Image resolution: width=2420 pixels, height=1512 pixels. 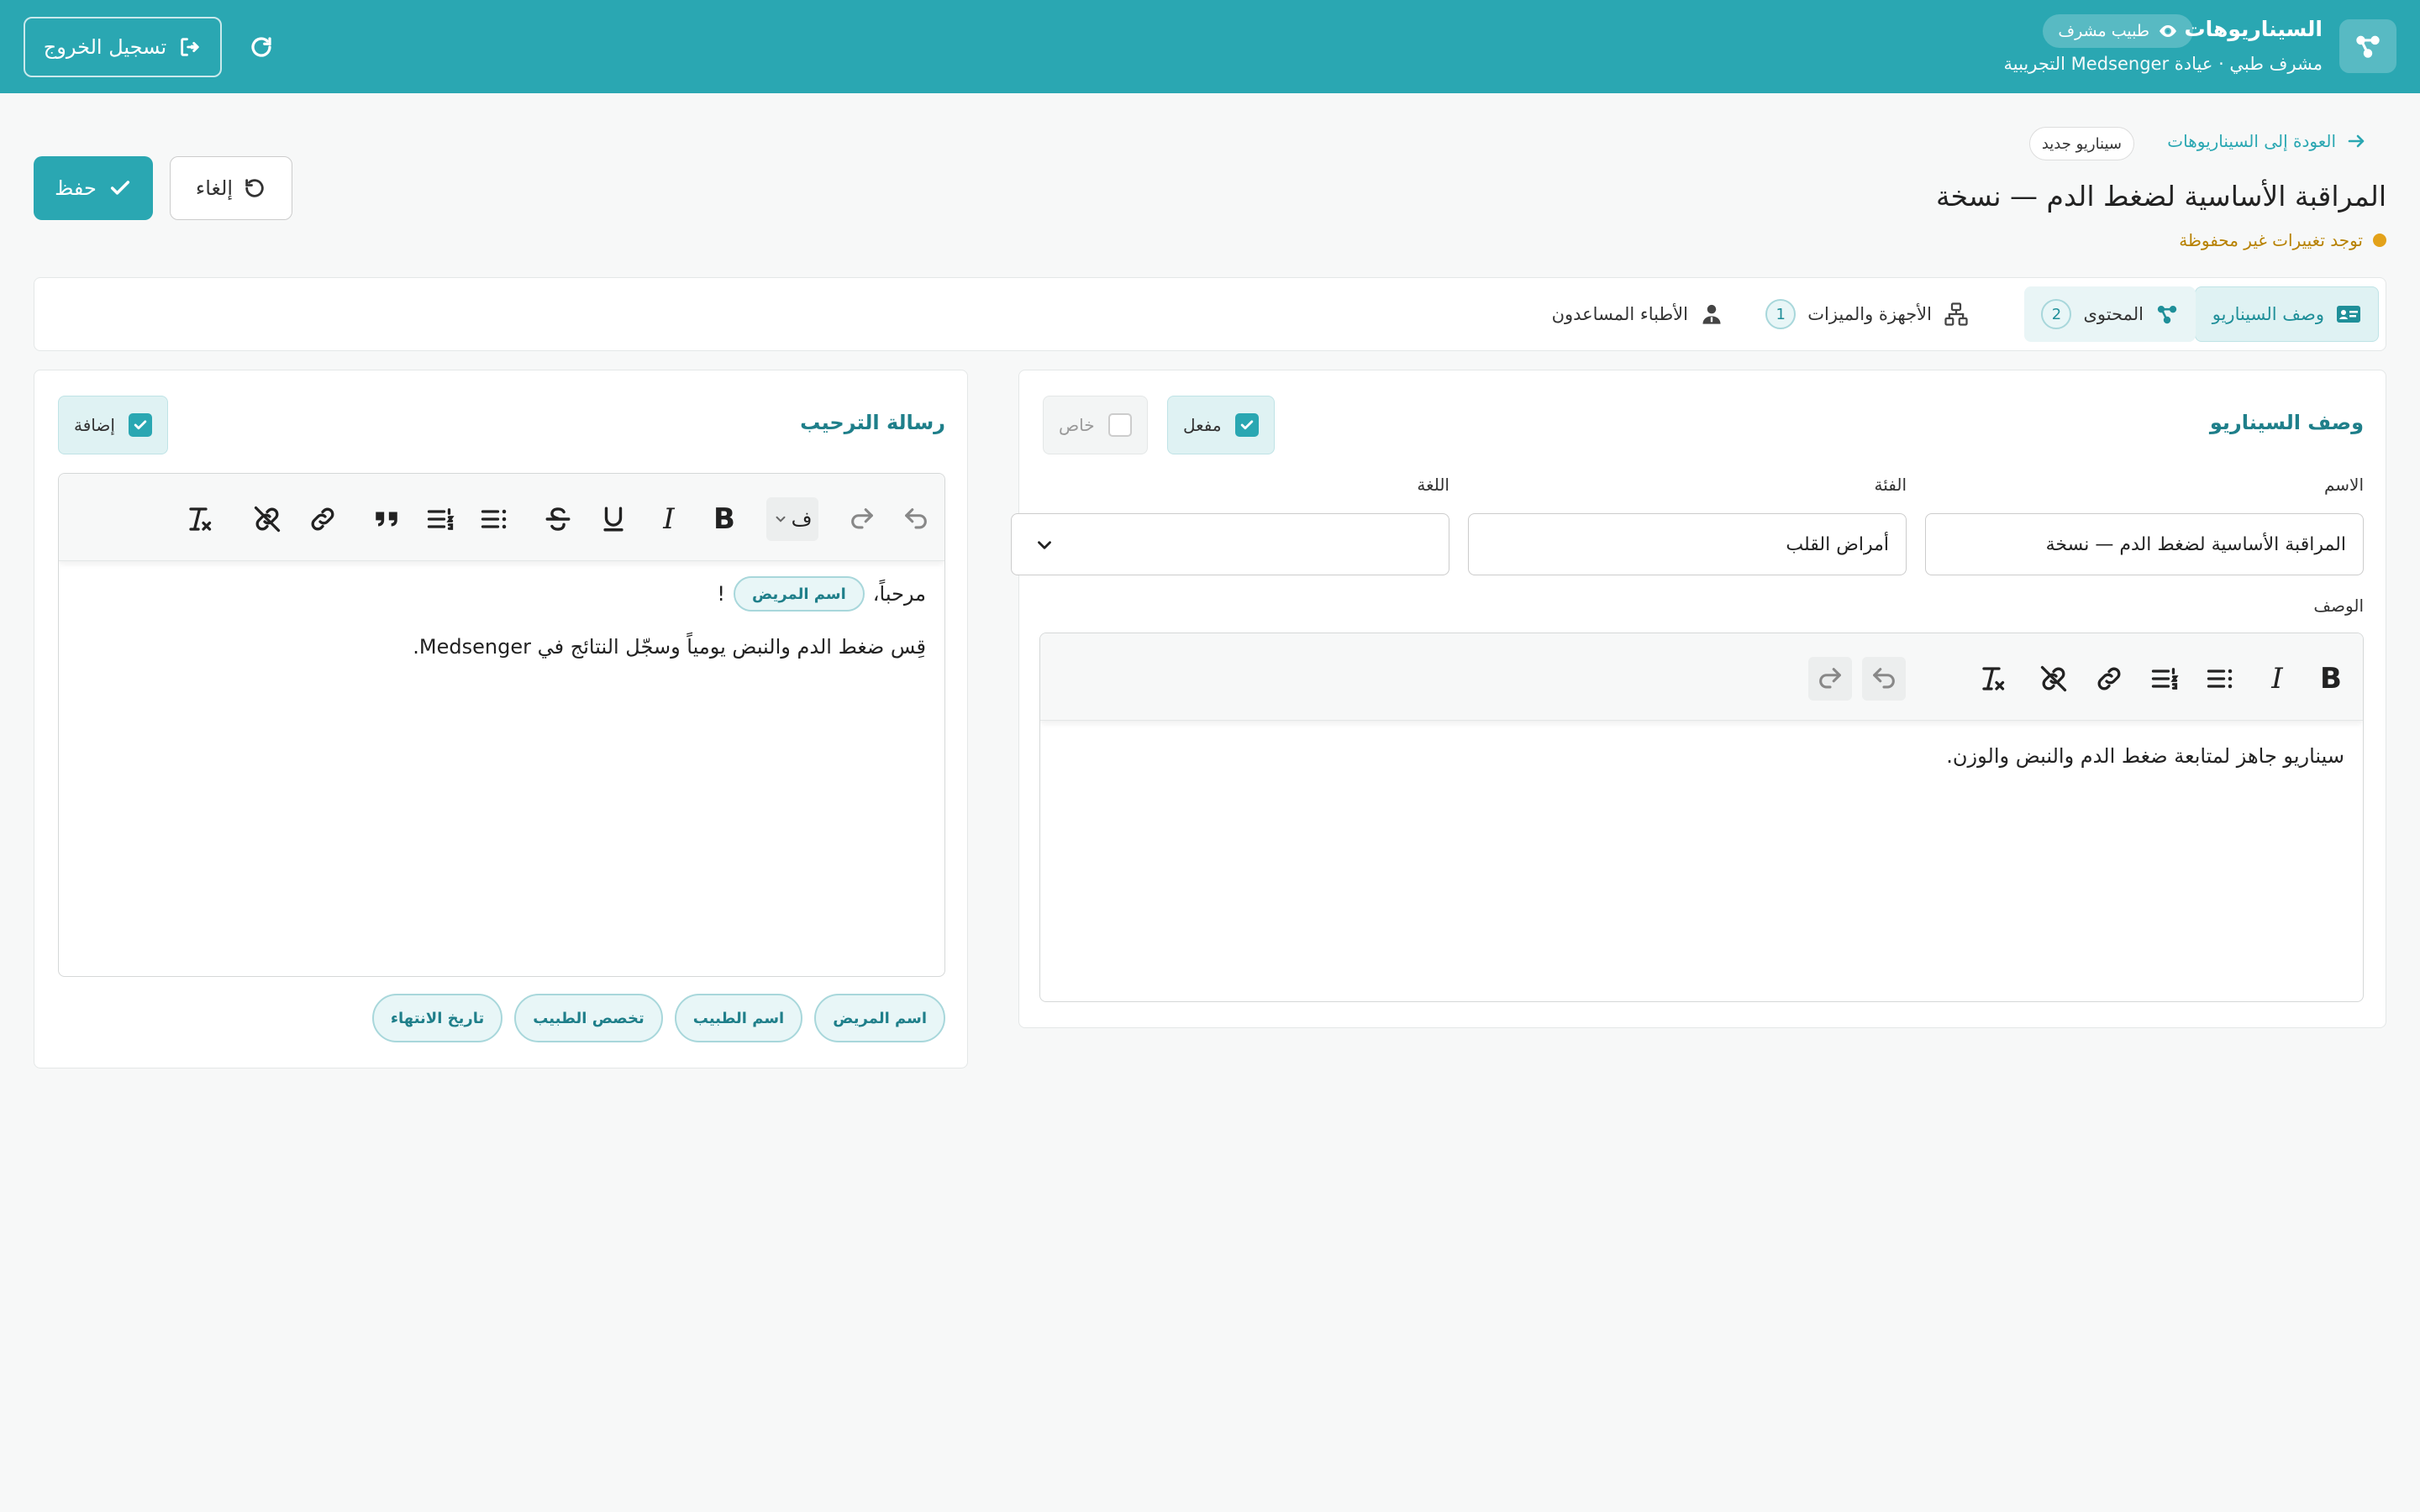 I want to click on tab-content-count: 2, so click(x=2056, y=314).